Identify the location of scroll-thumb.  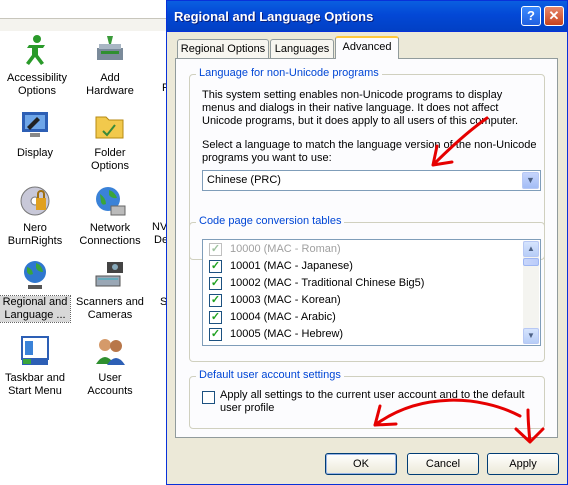
(531, 262).